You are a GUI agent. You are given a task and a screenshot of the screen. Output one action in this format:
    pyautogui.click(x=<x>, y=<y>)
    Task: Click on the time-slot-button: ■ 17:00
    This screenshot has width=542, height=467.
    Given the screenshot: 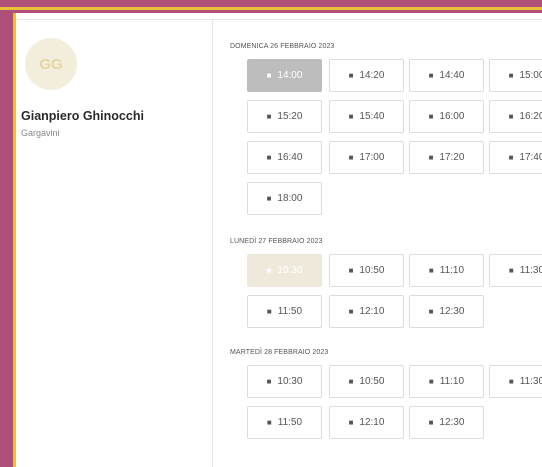 What is the action you would take?
    pyautogui.click(x=366, y=157)
    